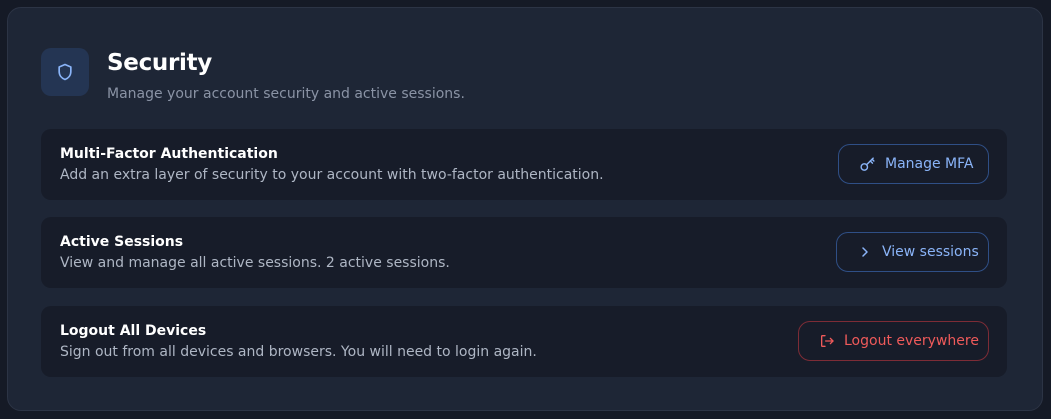 The height and width of the screenshot is (419, 1051). What do you see at coordinates (133, 331) in the screenshot?
I see `logout-title: Logout All Devices` at bounding box center [133, 331].